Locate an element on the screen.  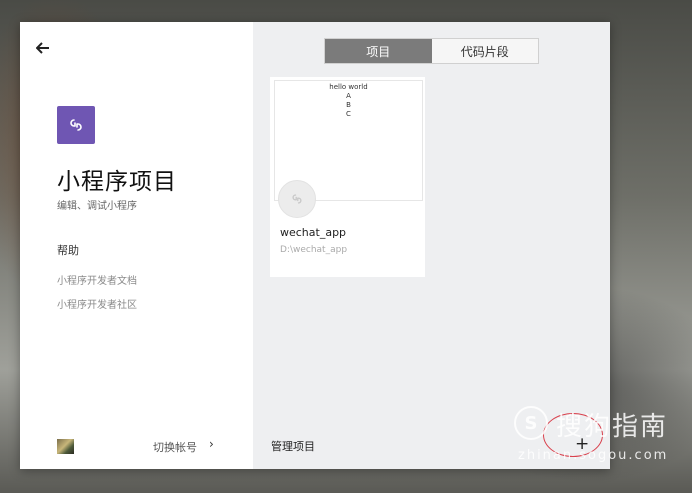
manage-projects-button: 管理项目 is located at coordinates (293, 446).